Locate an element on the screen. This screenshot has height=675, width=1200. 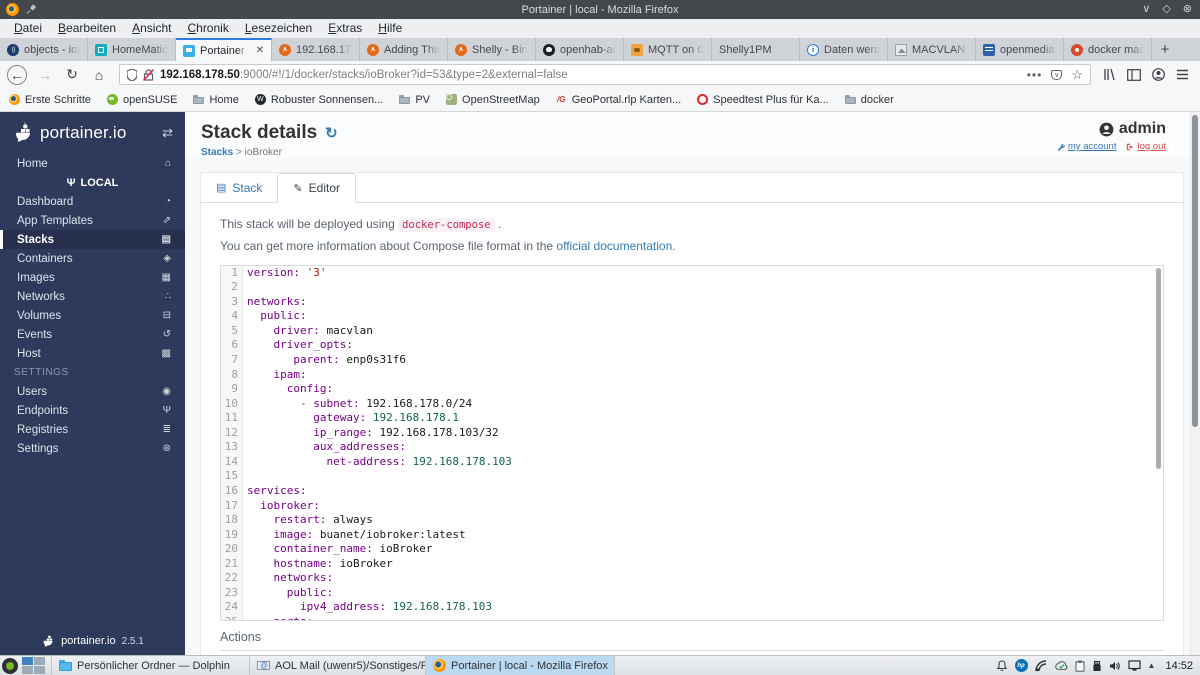
forward-button: → is located at coordinates (45, 75).